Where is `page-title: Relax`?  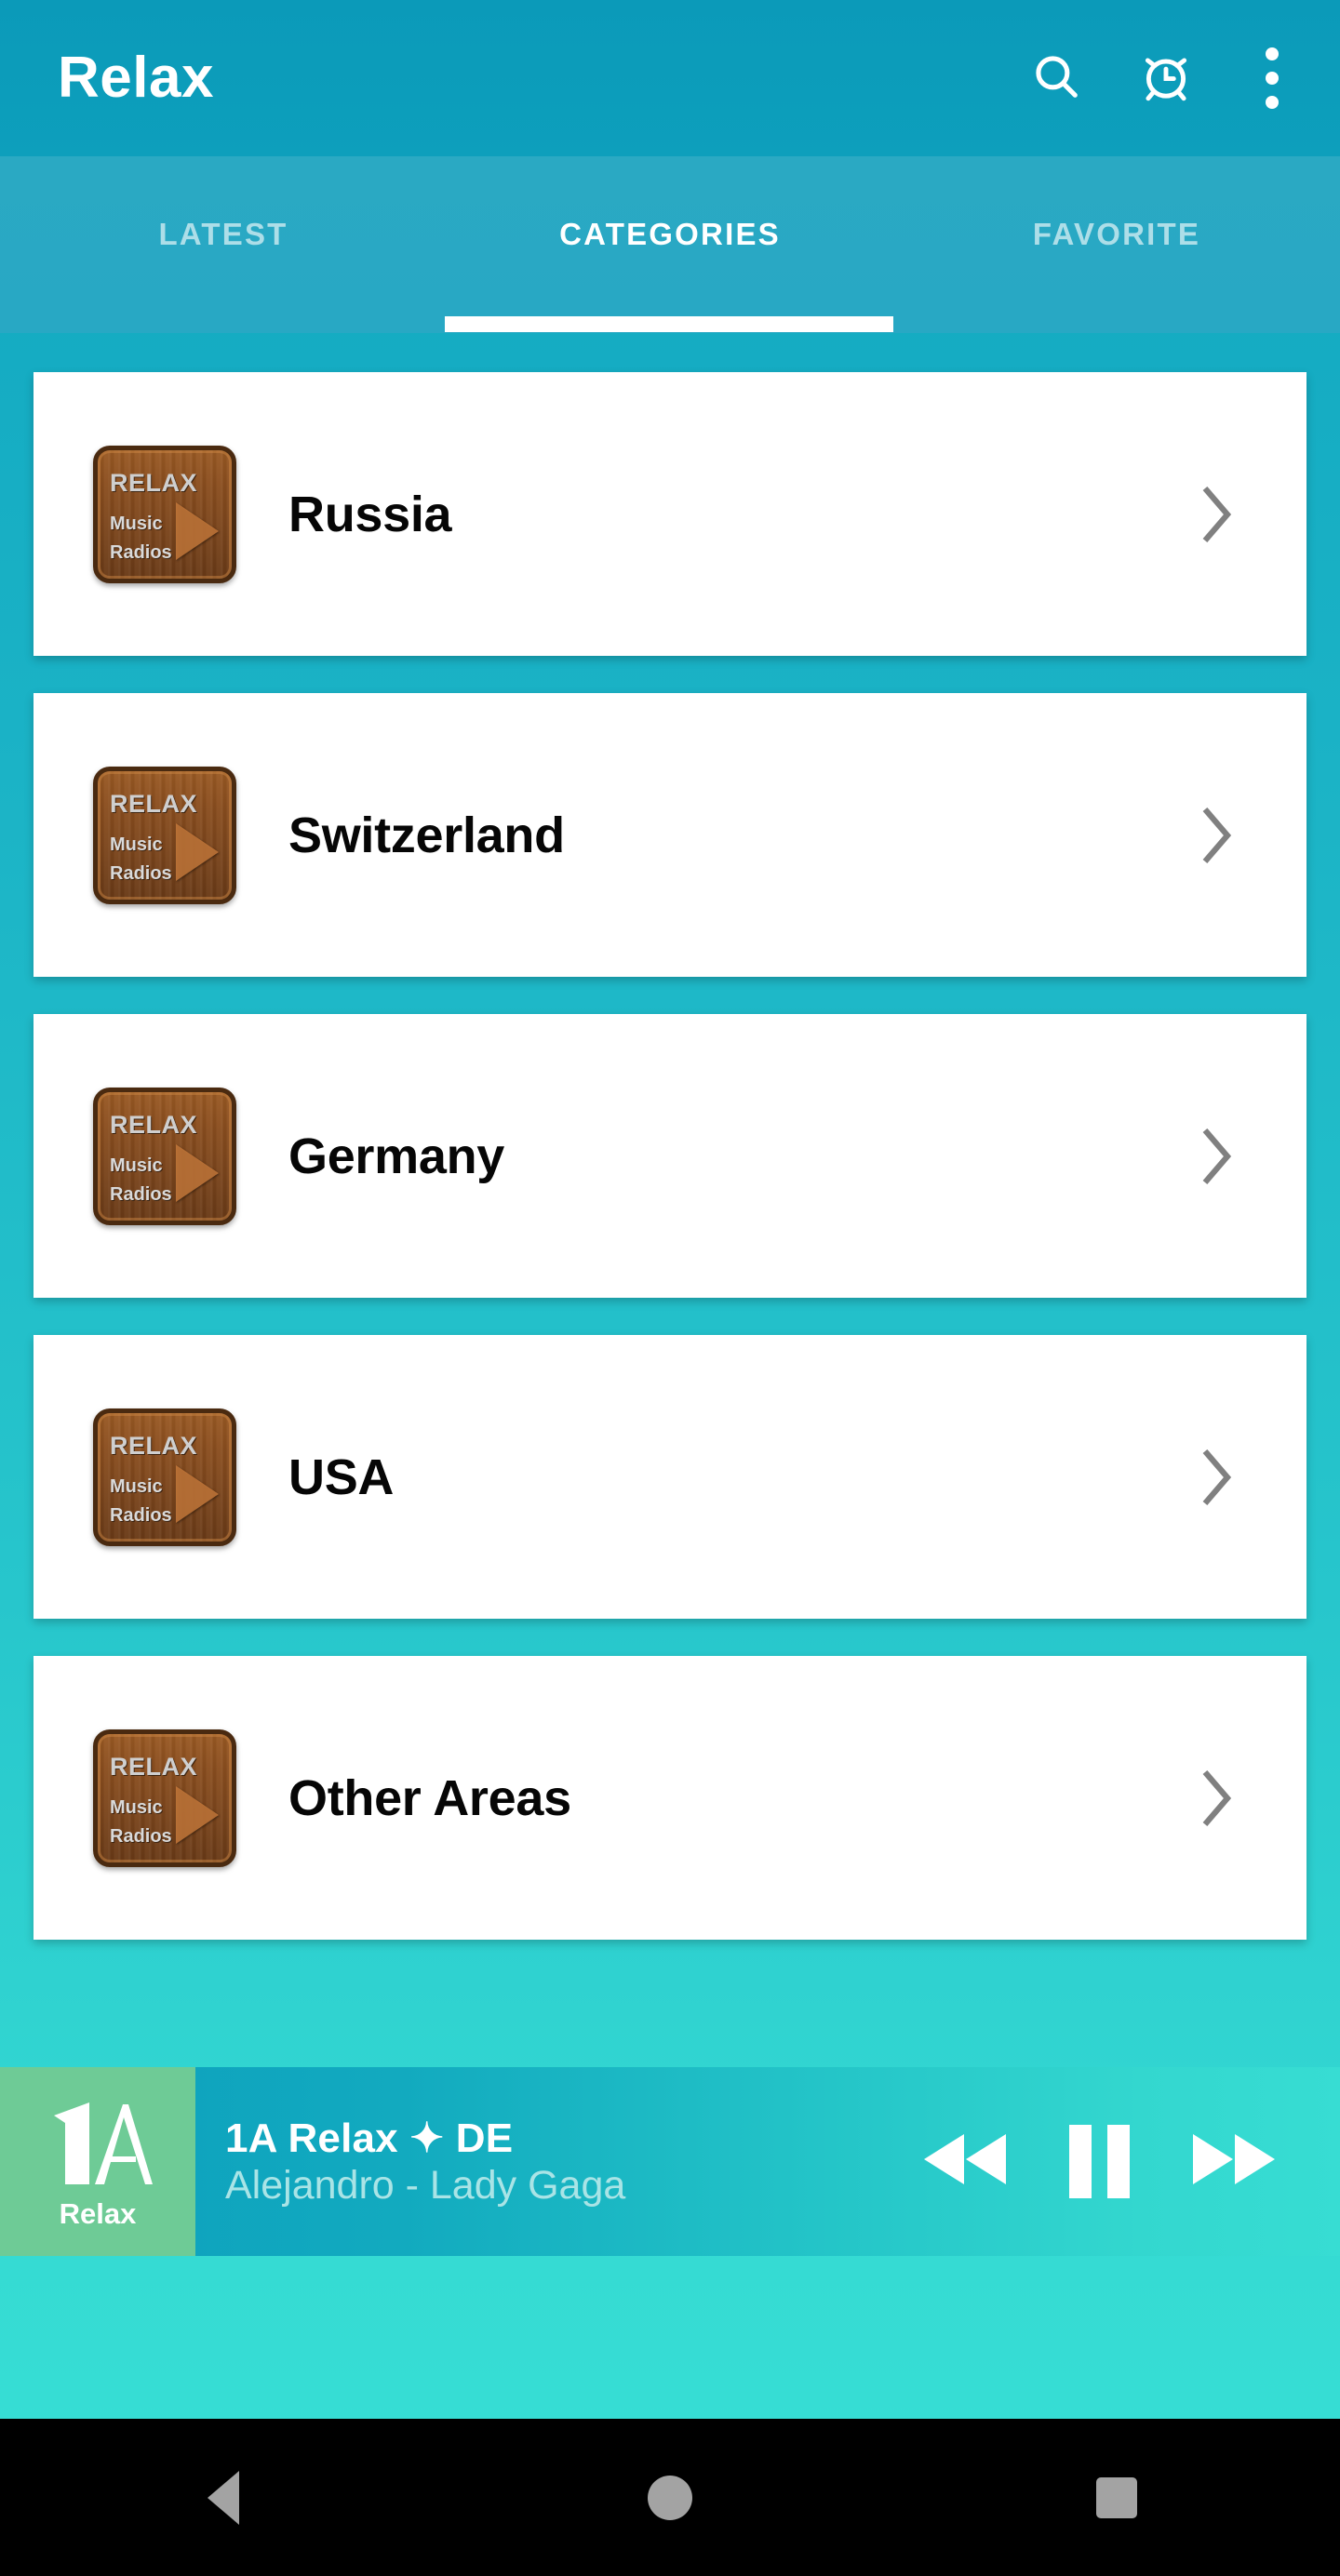
page-title: Relax is located at coordinates (136, 78).